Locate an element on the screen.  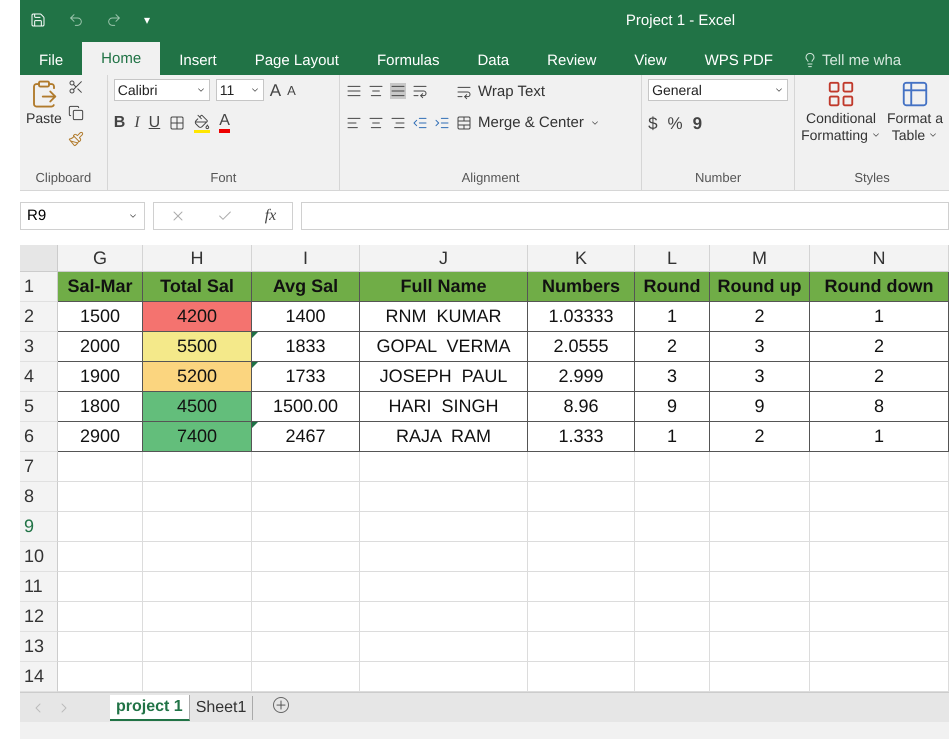
column-header: M is located at coordinates (760, 258).